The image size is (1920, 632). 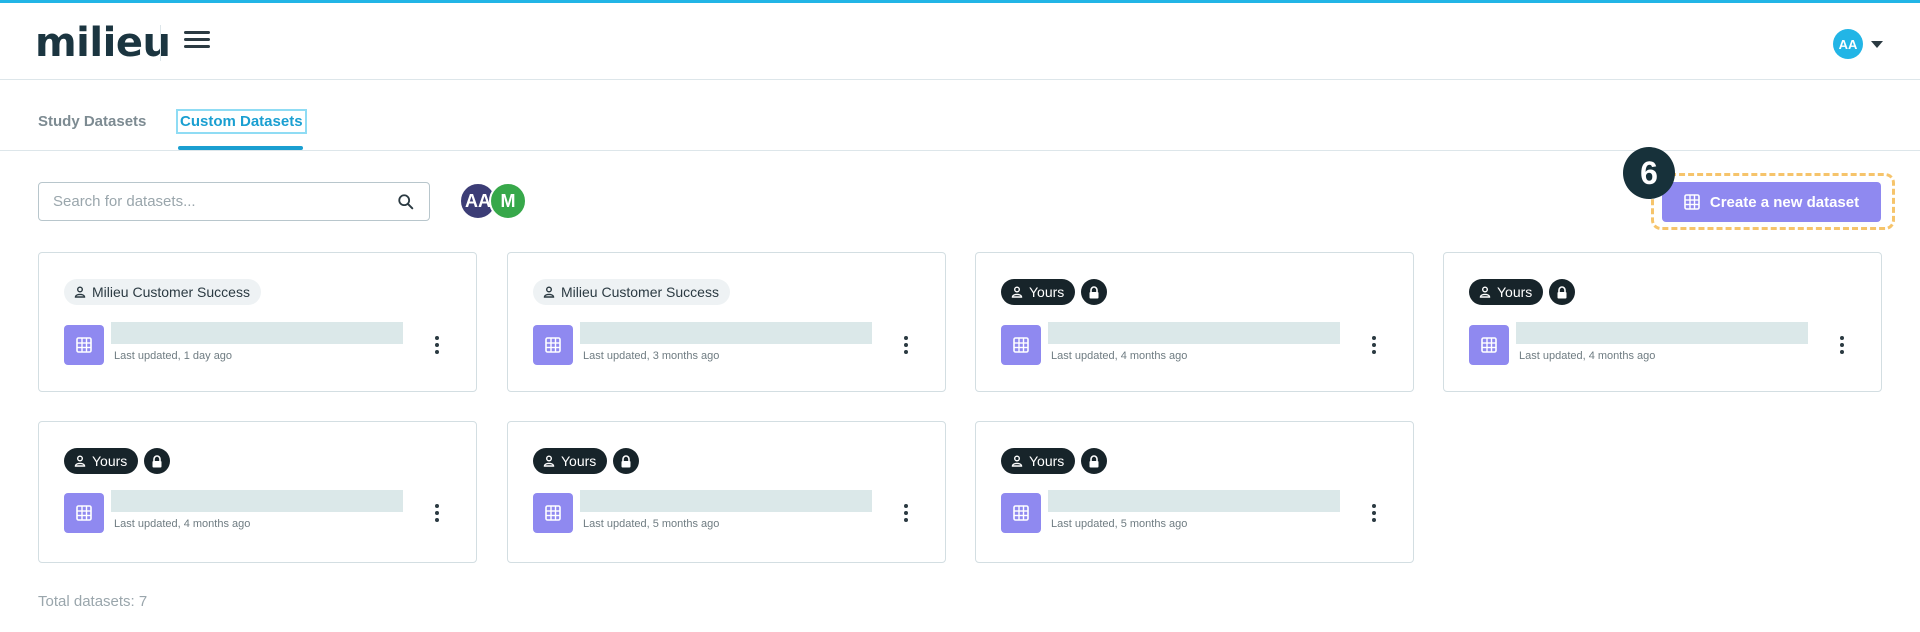 I want to click on total-datasets: Total datasets: 7, so click(x=93, y=601).